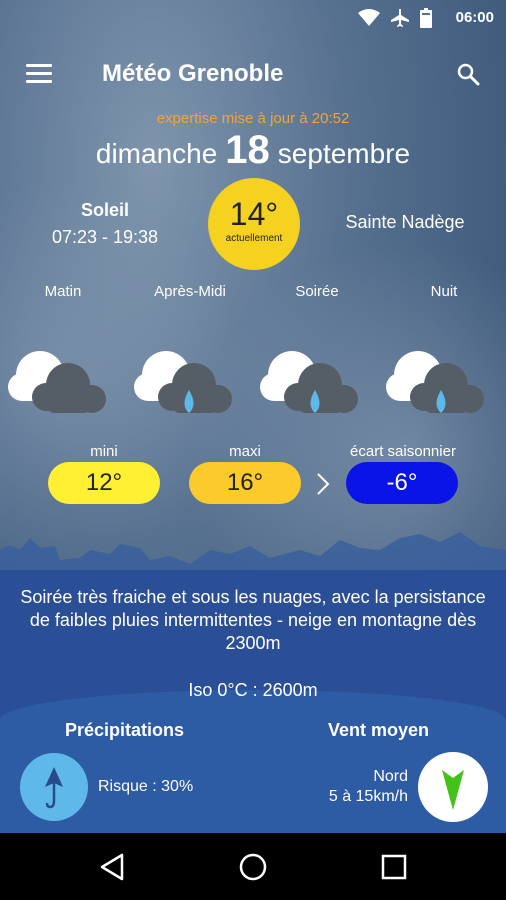  I want to click on period-label-evening: Soirée, so click(317, 291).